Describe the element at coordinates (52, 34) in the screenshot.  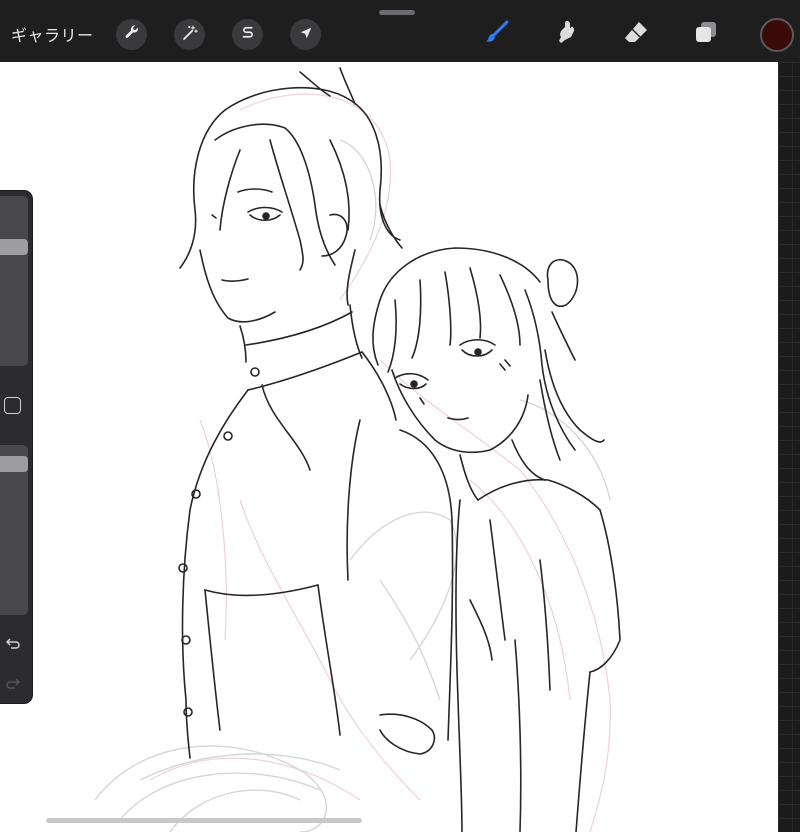
I see `gallery-button: ギャラリー` at that location.